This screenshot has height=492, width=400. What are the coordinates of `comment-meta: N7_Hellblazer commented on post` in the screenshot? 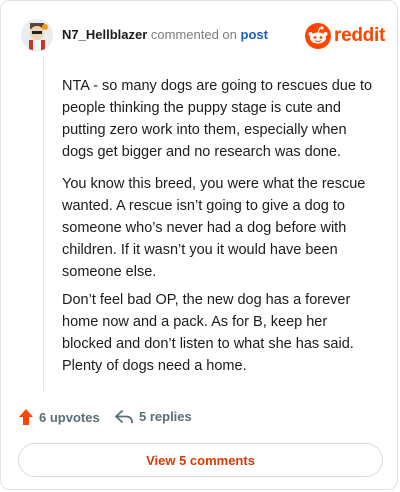 It's located at (165, 34).